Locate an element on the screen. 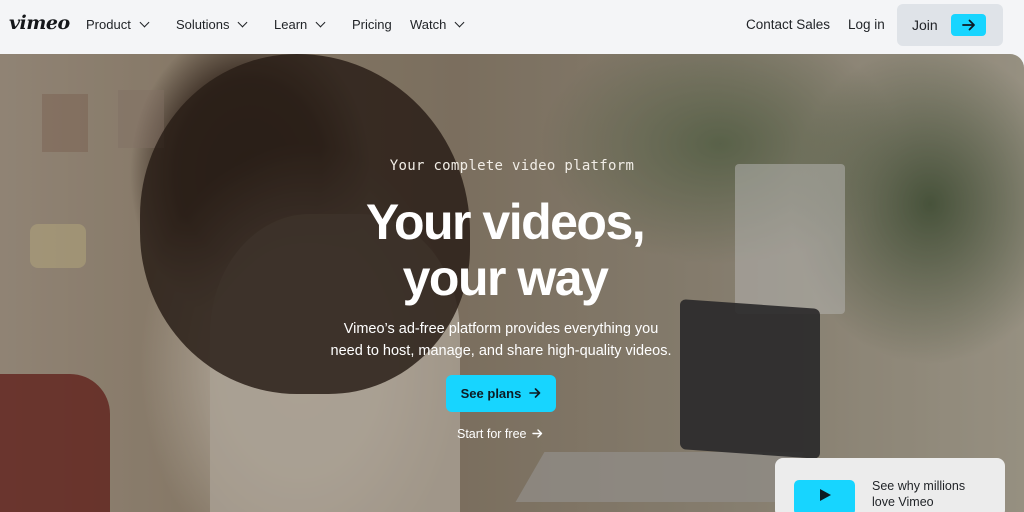 This screenshot has height=512, width=1024. promo-line-1: See why millions is located at coordinates (919, 486).